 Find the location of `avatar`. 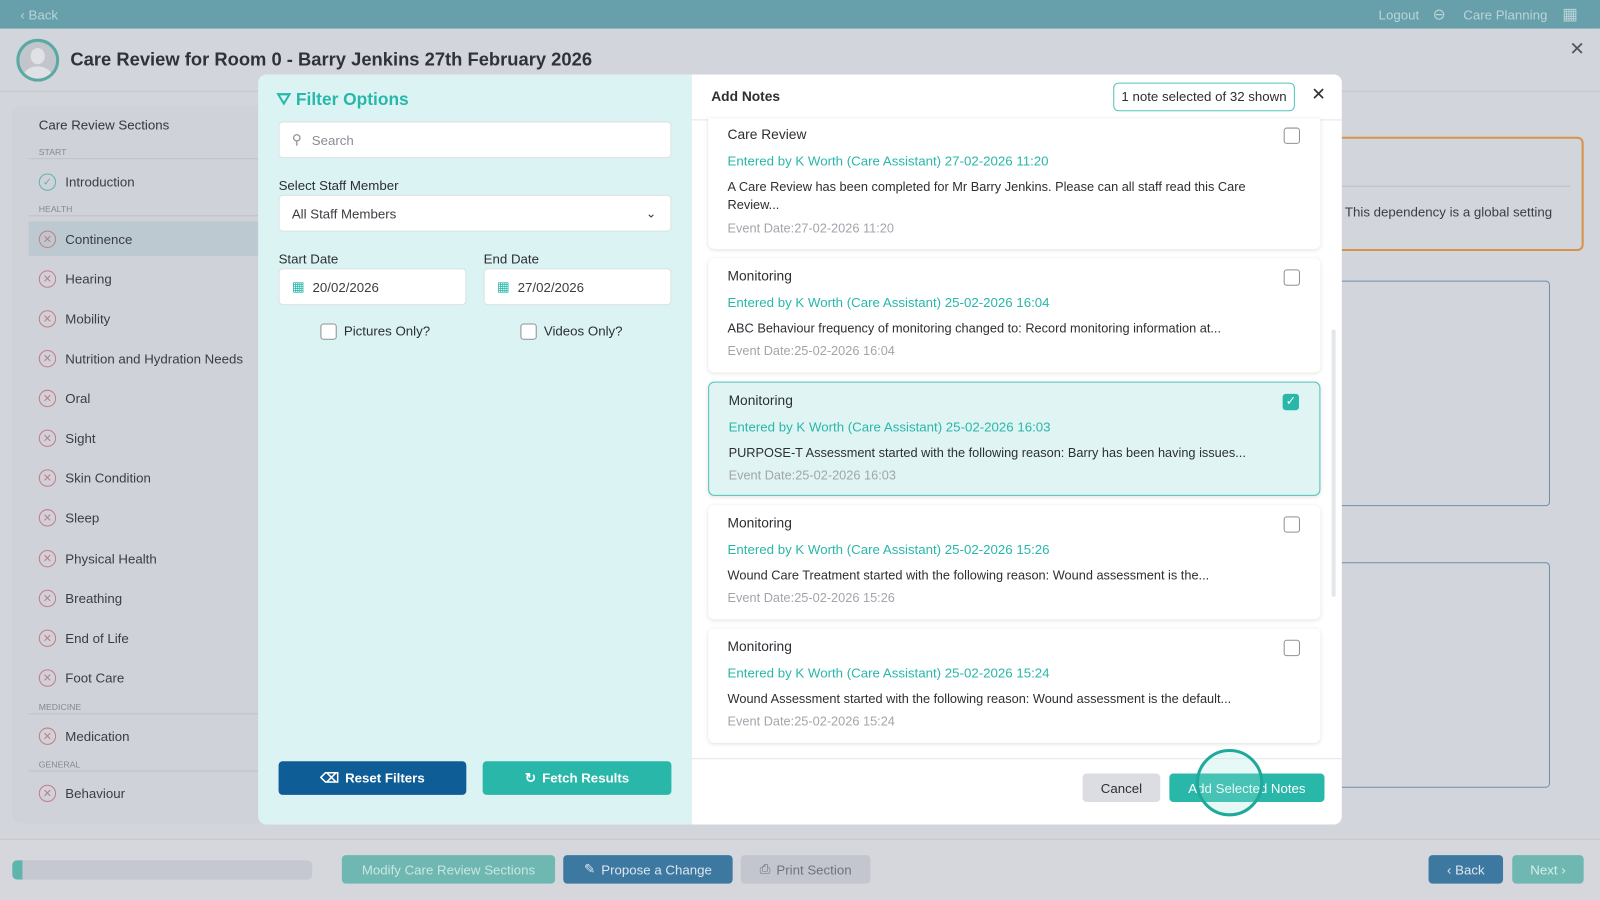

avatar is located at coordinates (38, 60).